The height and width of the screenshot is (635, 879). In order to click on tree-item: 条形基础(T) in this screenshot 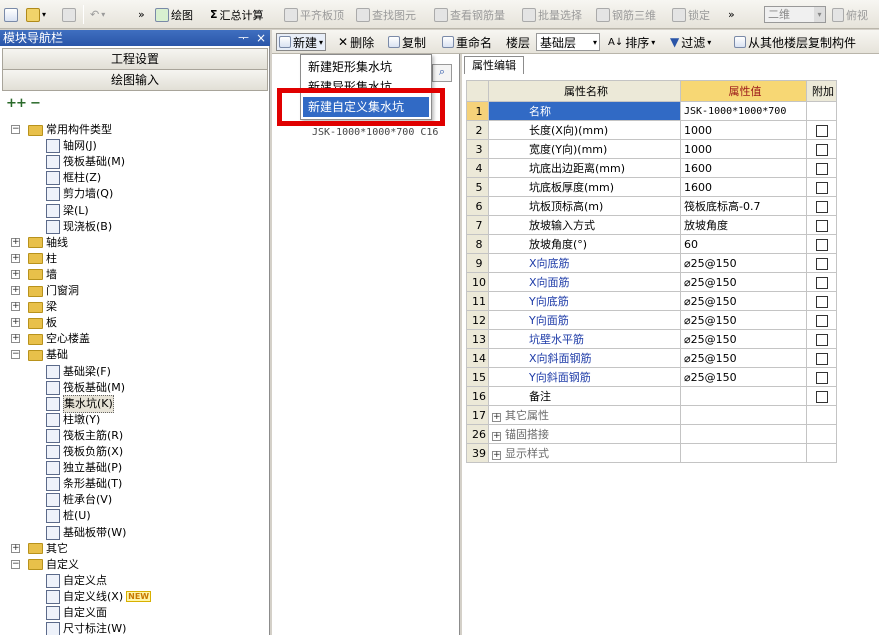, I will do `click(84, 484)`.